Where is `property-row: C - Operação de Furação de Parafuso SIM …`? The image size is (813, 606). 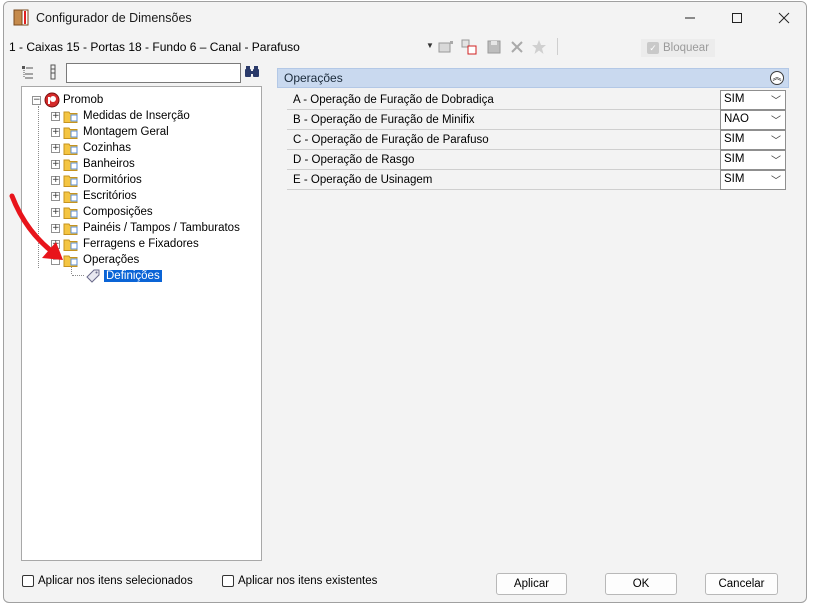
property-row: C - Operação de Furação de Parafuso SIM … is located at coordinates (536, 140).